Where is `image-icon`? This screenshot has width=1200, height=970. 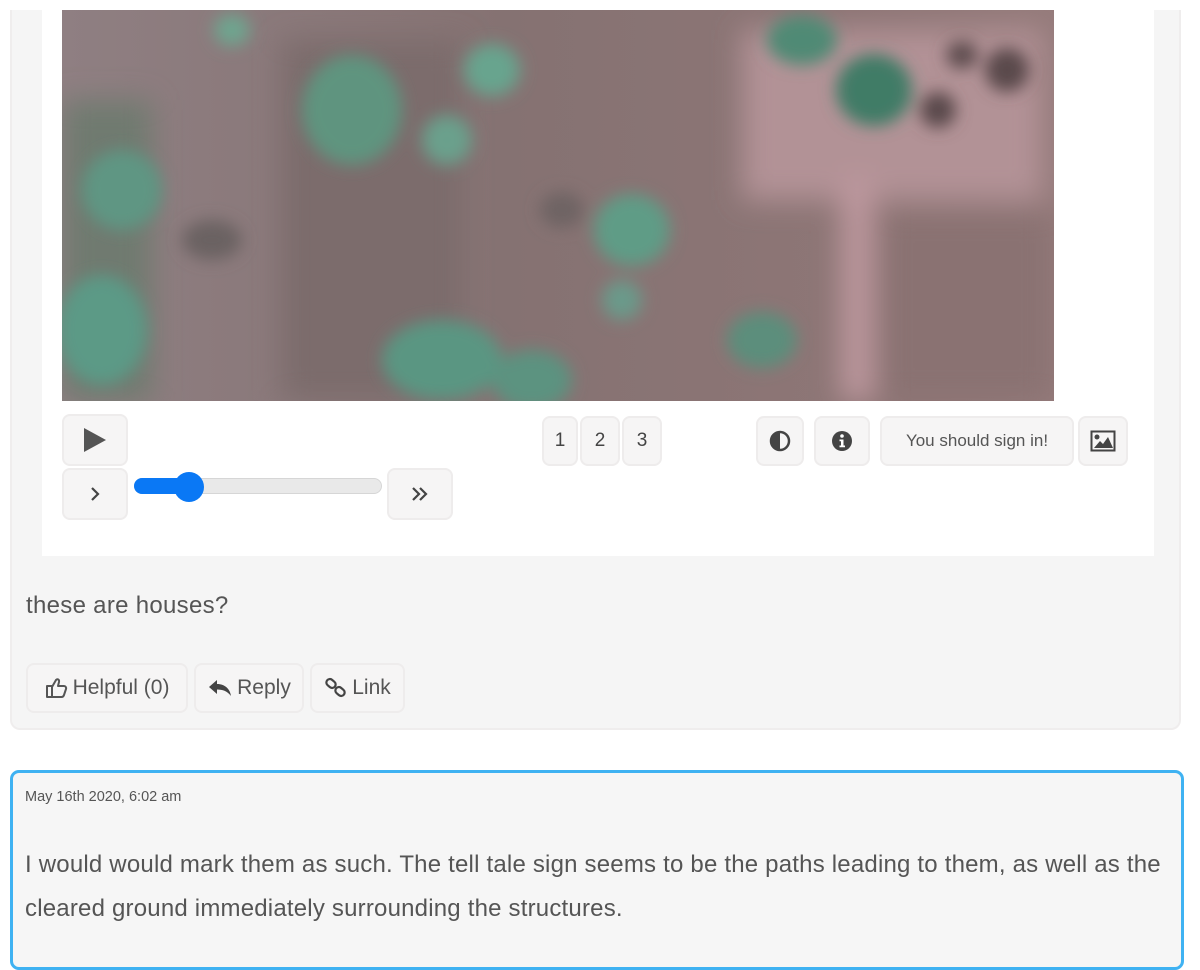
image-icon is located at coordinates (1103, 441).